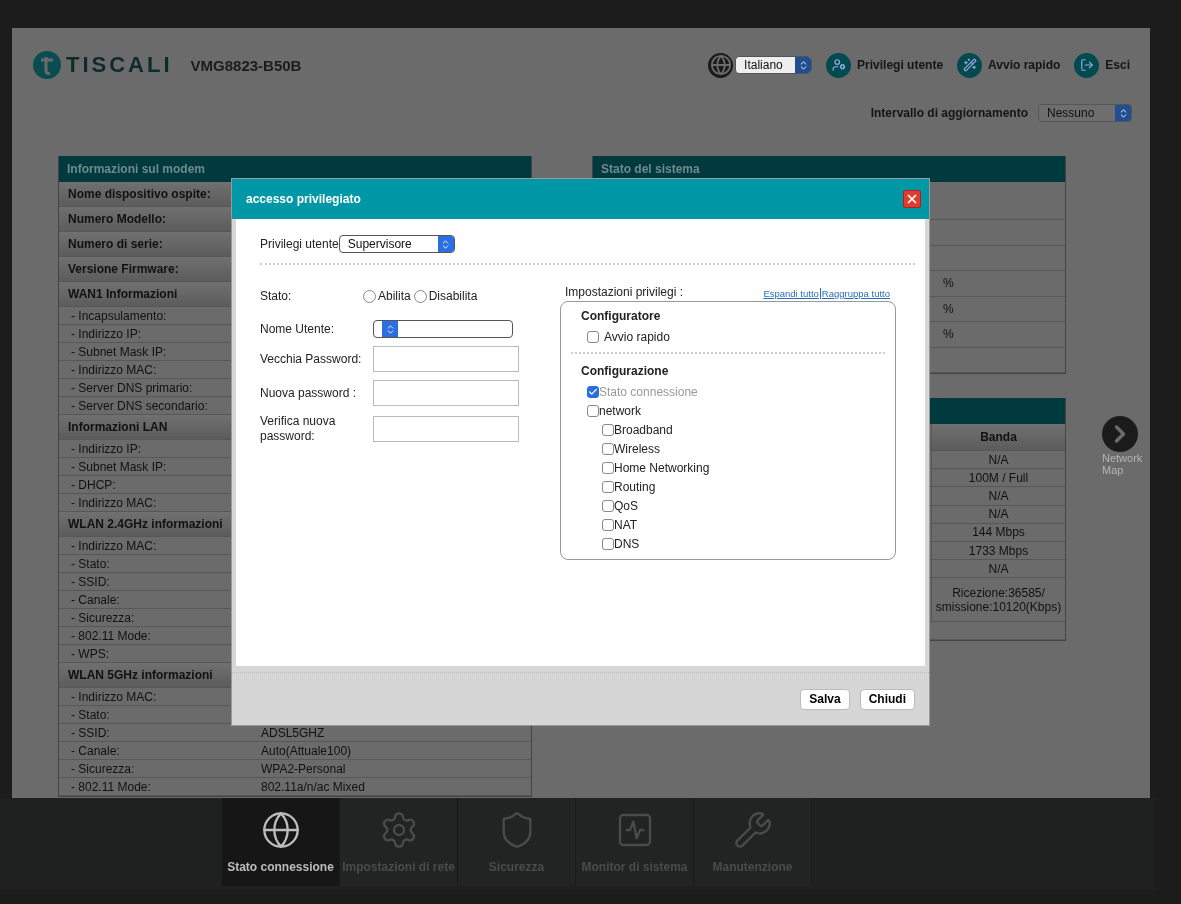 This screenshot has width=1181, height=904. What do you see at coordinates (728, 524) in the screenshot?
I see `permission-checkbox: NAT` at bounding box center [728, 524].